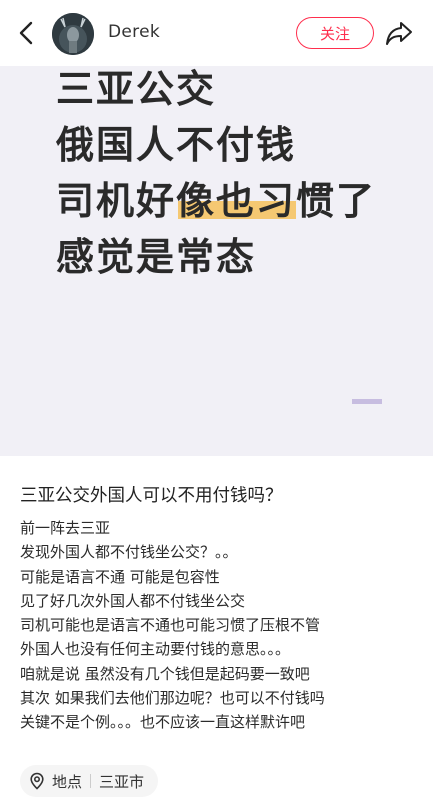 This screenshot has height=800, width=433. I want to click on avatar, so click(73, 34).